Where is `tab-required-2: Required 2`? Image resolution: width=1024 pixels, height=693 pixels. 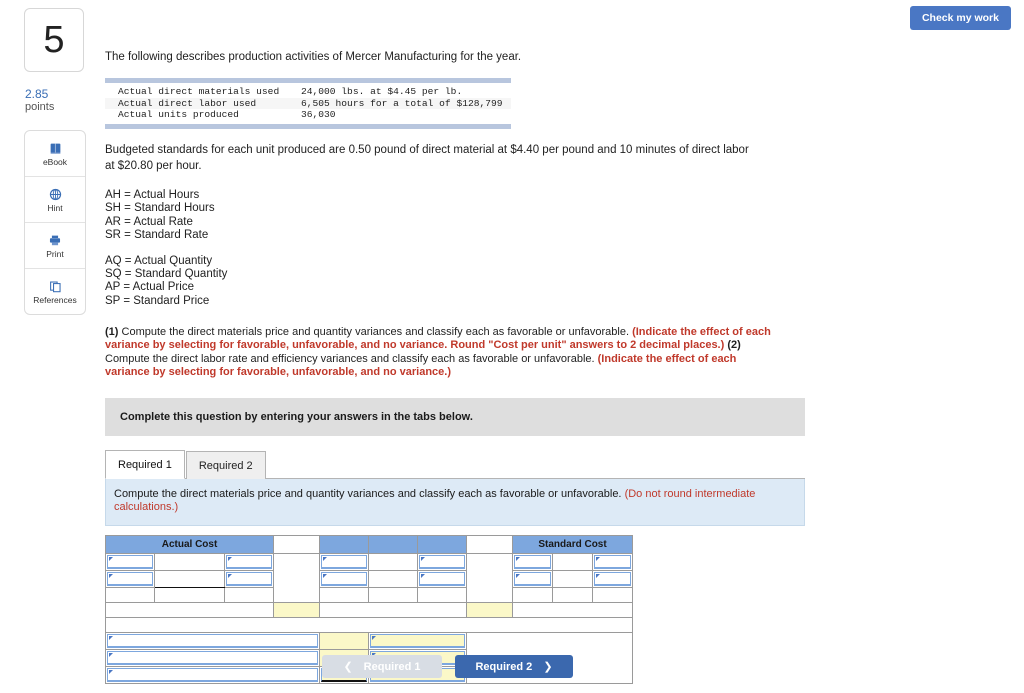 tab-required-2: Required 2 is located at coordinates (225, 464).